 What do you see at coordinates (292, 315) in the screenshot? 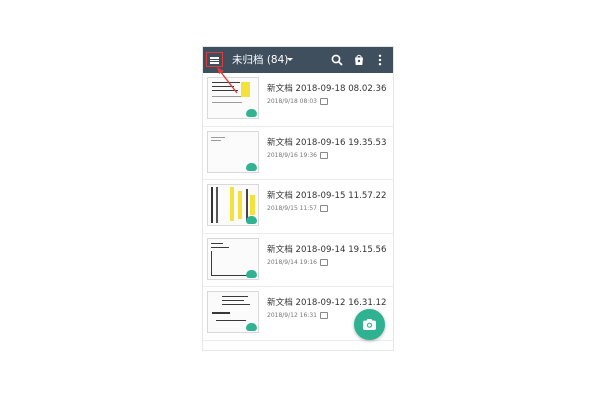
I see `document-date: 2018/9/12 16:31` at bounding box center [292, 315].